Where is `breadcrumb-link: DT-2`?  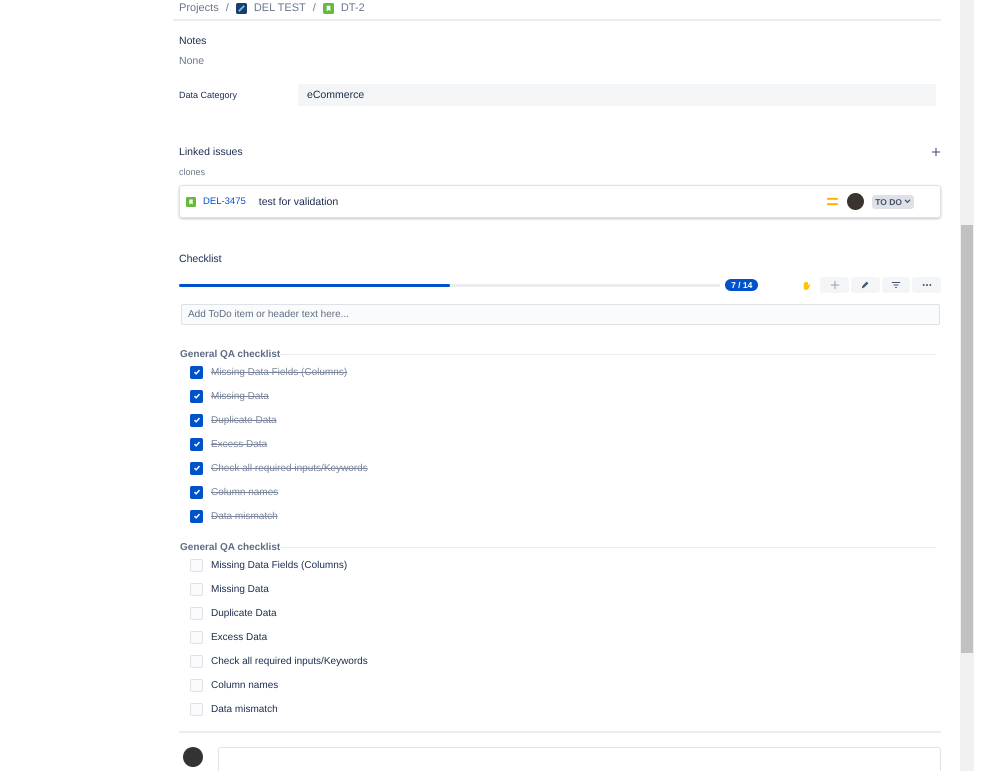 breadcrumb-link: DT-2 is located at coordinates (352, 8).